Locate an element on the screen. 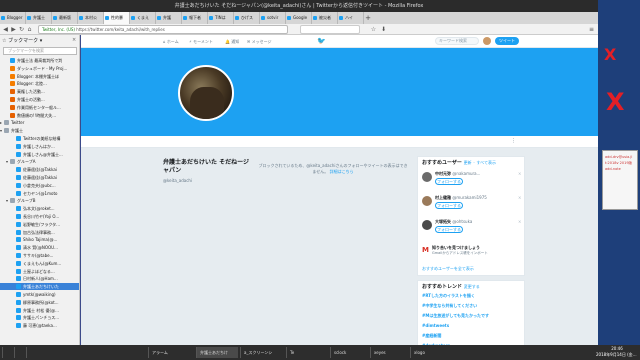  reload-button: ↻ is located at coordinates (21, 29).